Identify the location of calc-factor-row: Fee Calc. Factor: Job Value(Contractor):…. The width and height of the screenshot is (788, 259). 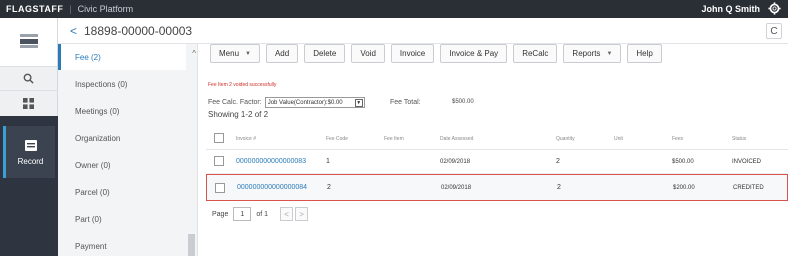
(286, 102).